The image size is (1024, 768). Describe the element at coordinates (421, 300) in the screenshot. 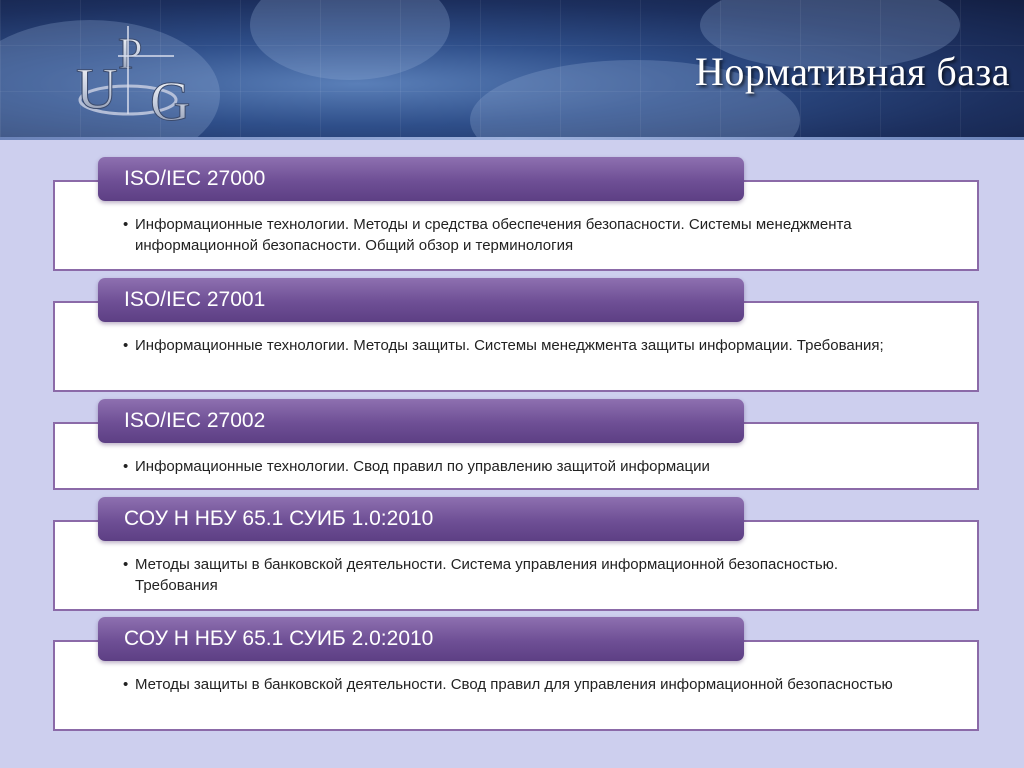

I see `standard-label: ISO/IEC 27001` at that location.